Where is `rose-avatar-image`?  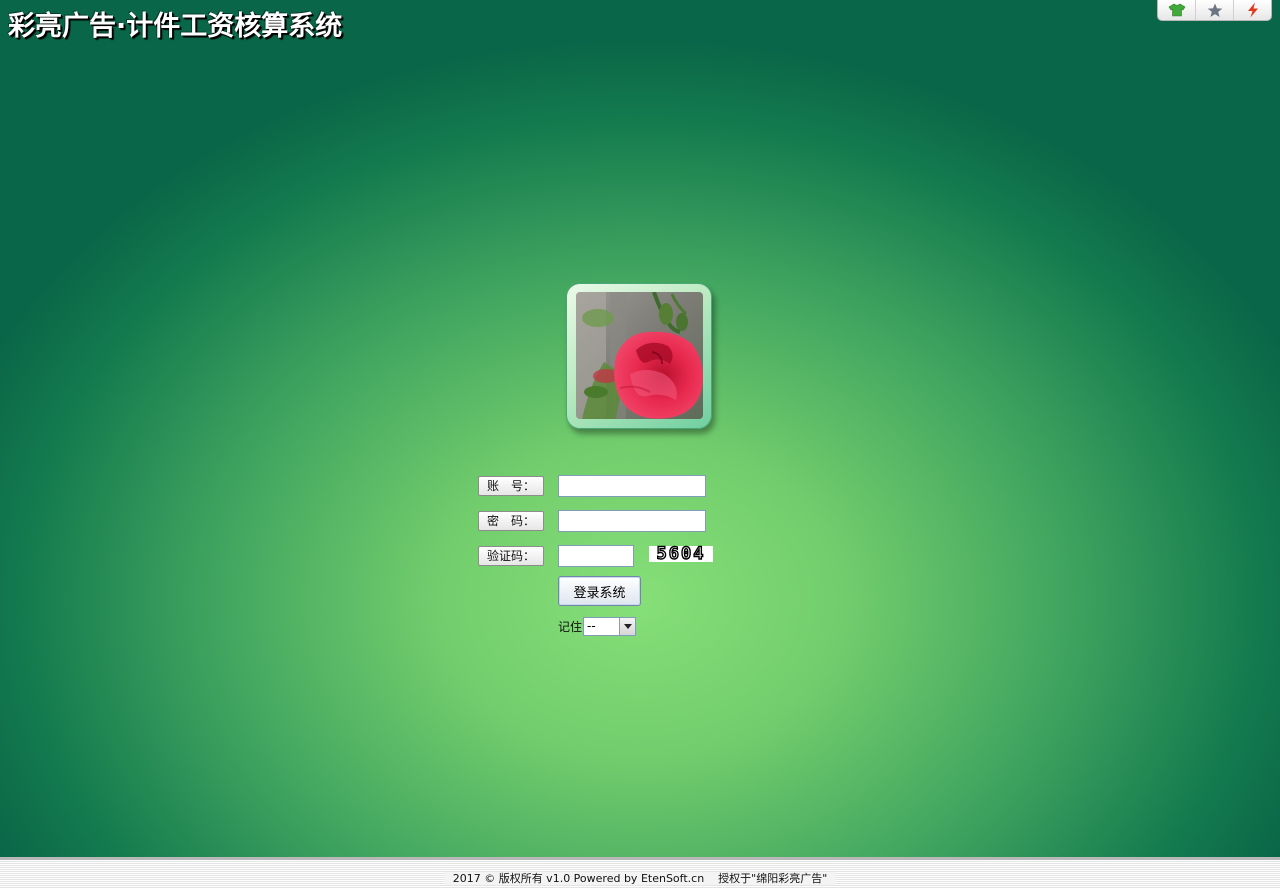 rose-avatar-image is located at coordinates (639, 355).